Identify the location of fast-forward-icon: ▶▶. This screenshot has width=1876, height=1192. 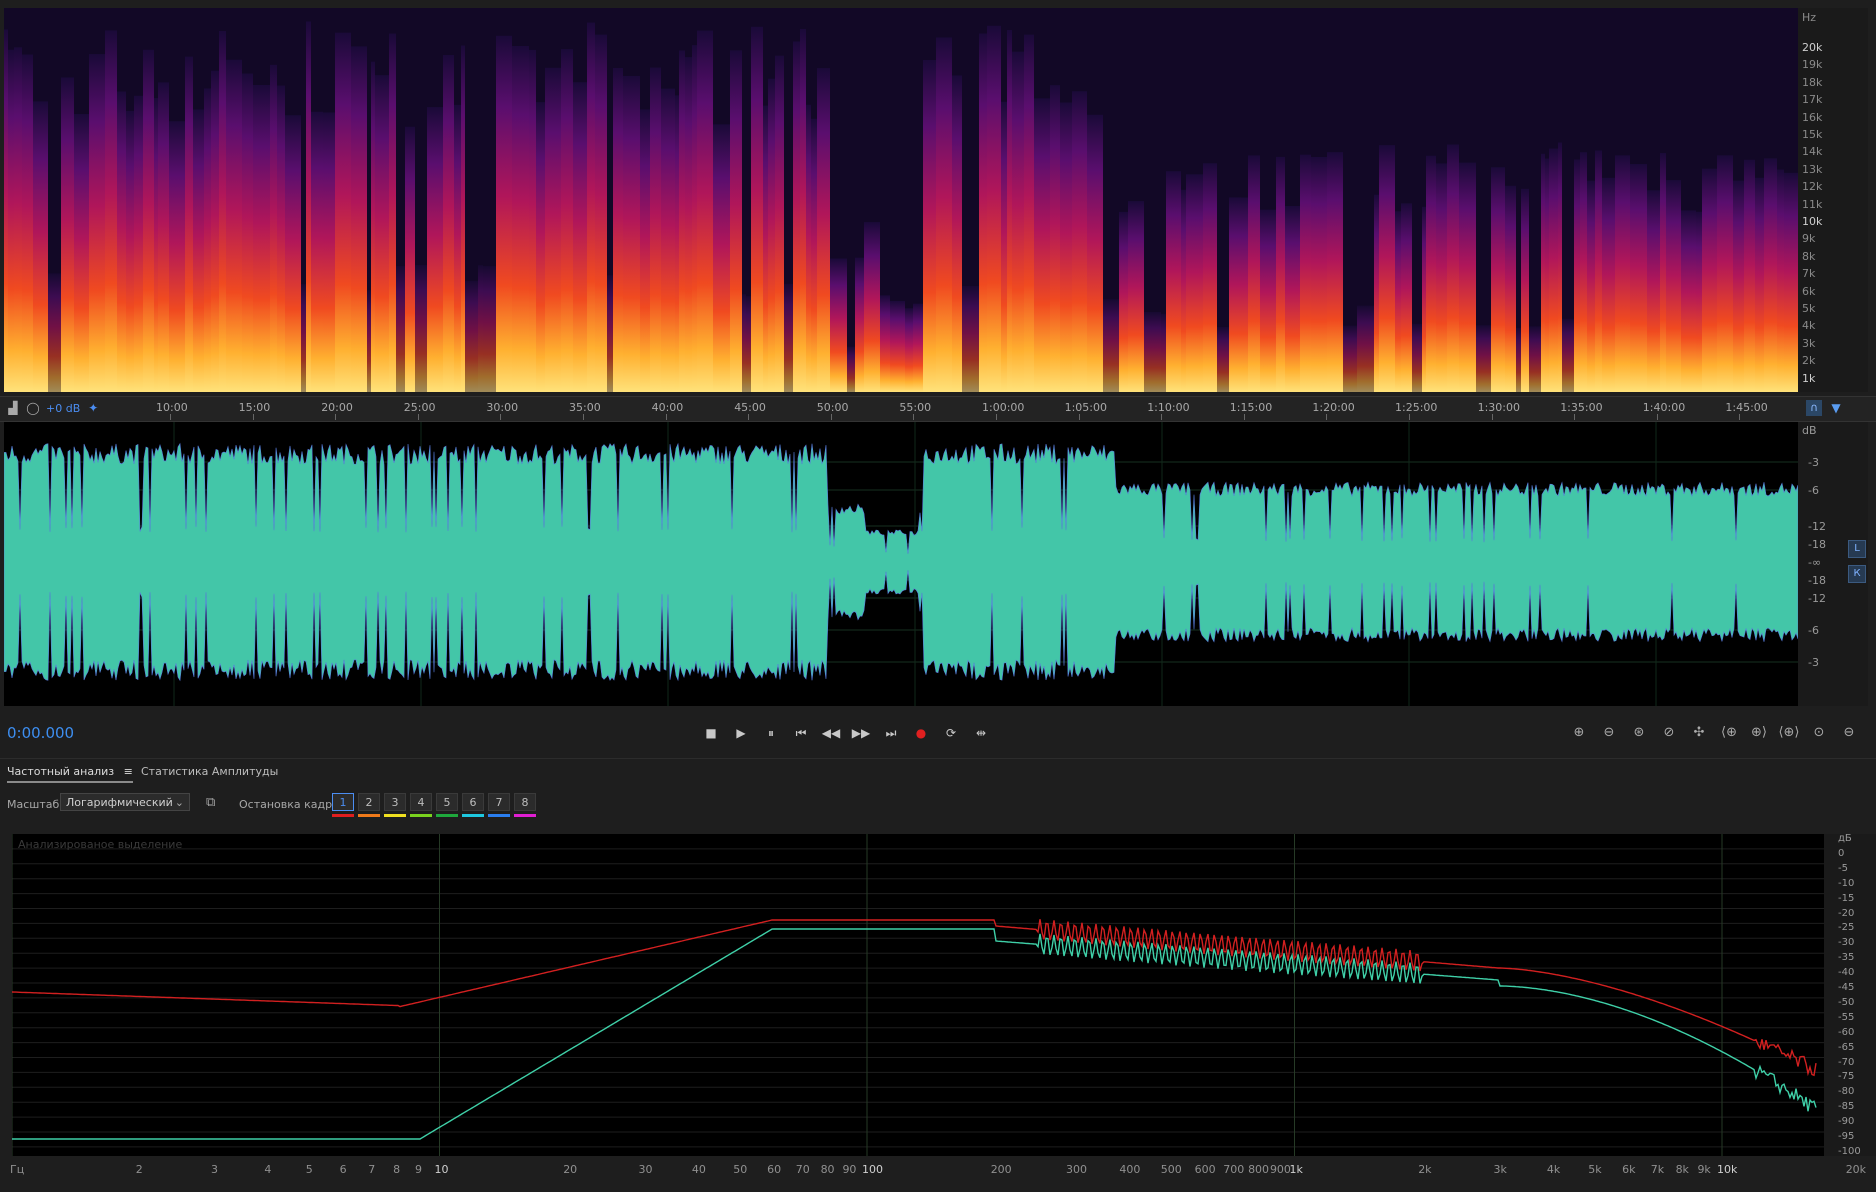
(861, 733).